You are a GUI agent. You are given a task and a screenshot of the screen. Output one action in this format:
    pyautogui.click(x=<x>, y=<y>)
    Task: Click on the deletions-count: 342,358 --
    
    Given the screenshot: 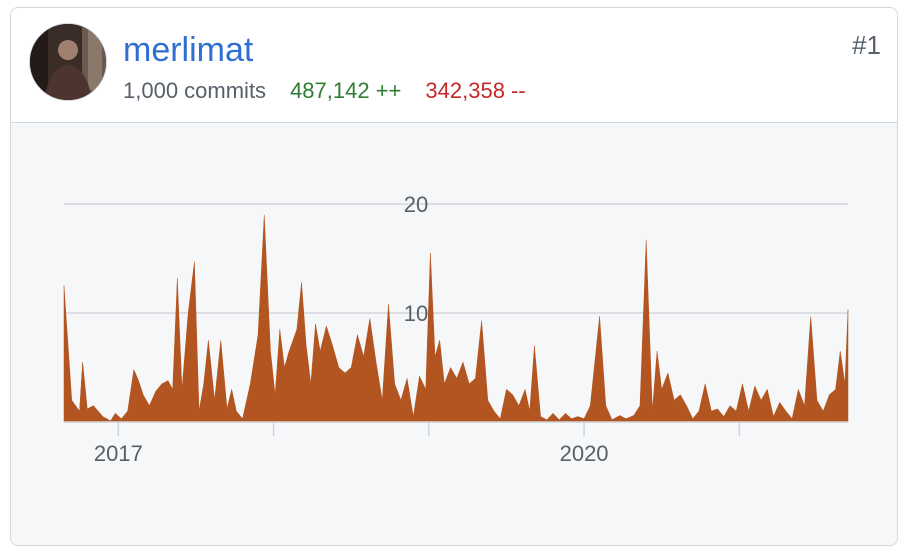 What is the action you would take?
    pyautogui.click(x=475, y=90)
    